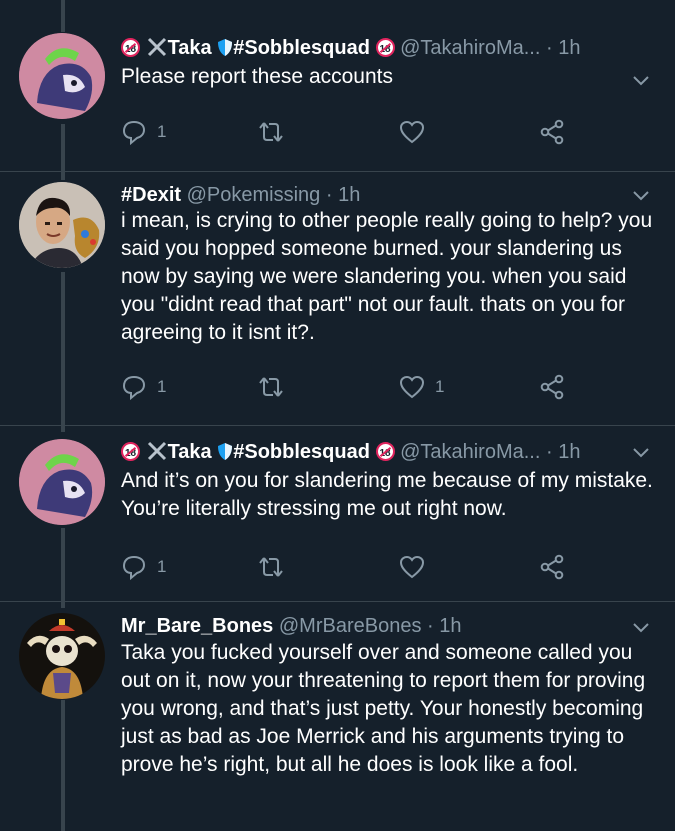 The width and height of the screenshot is (675, 831). Describe the element at coordinates (63, 16) in the screenshot. I see `thread-line` at that location.